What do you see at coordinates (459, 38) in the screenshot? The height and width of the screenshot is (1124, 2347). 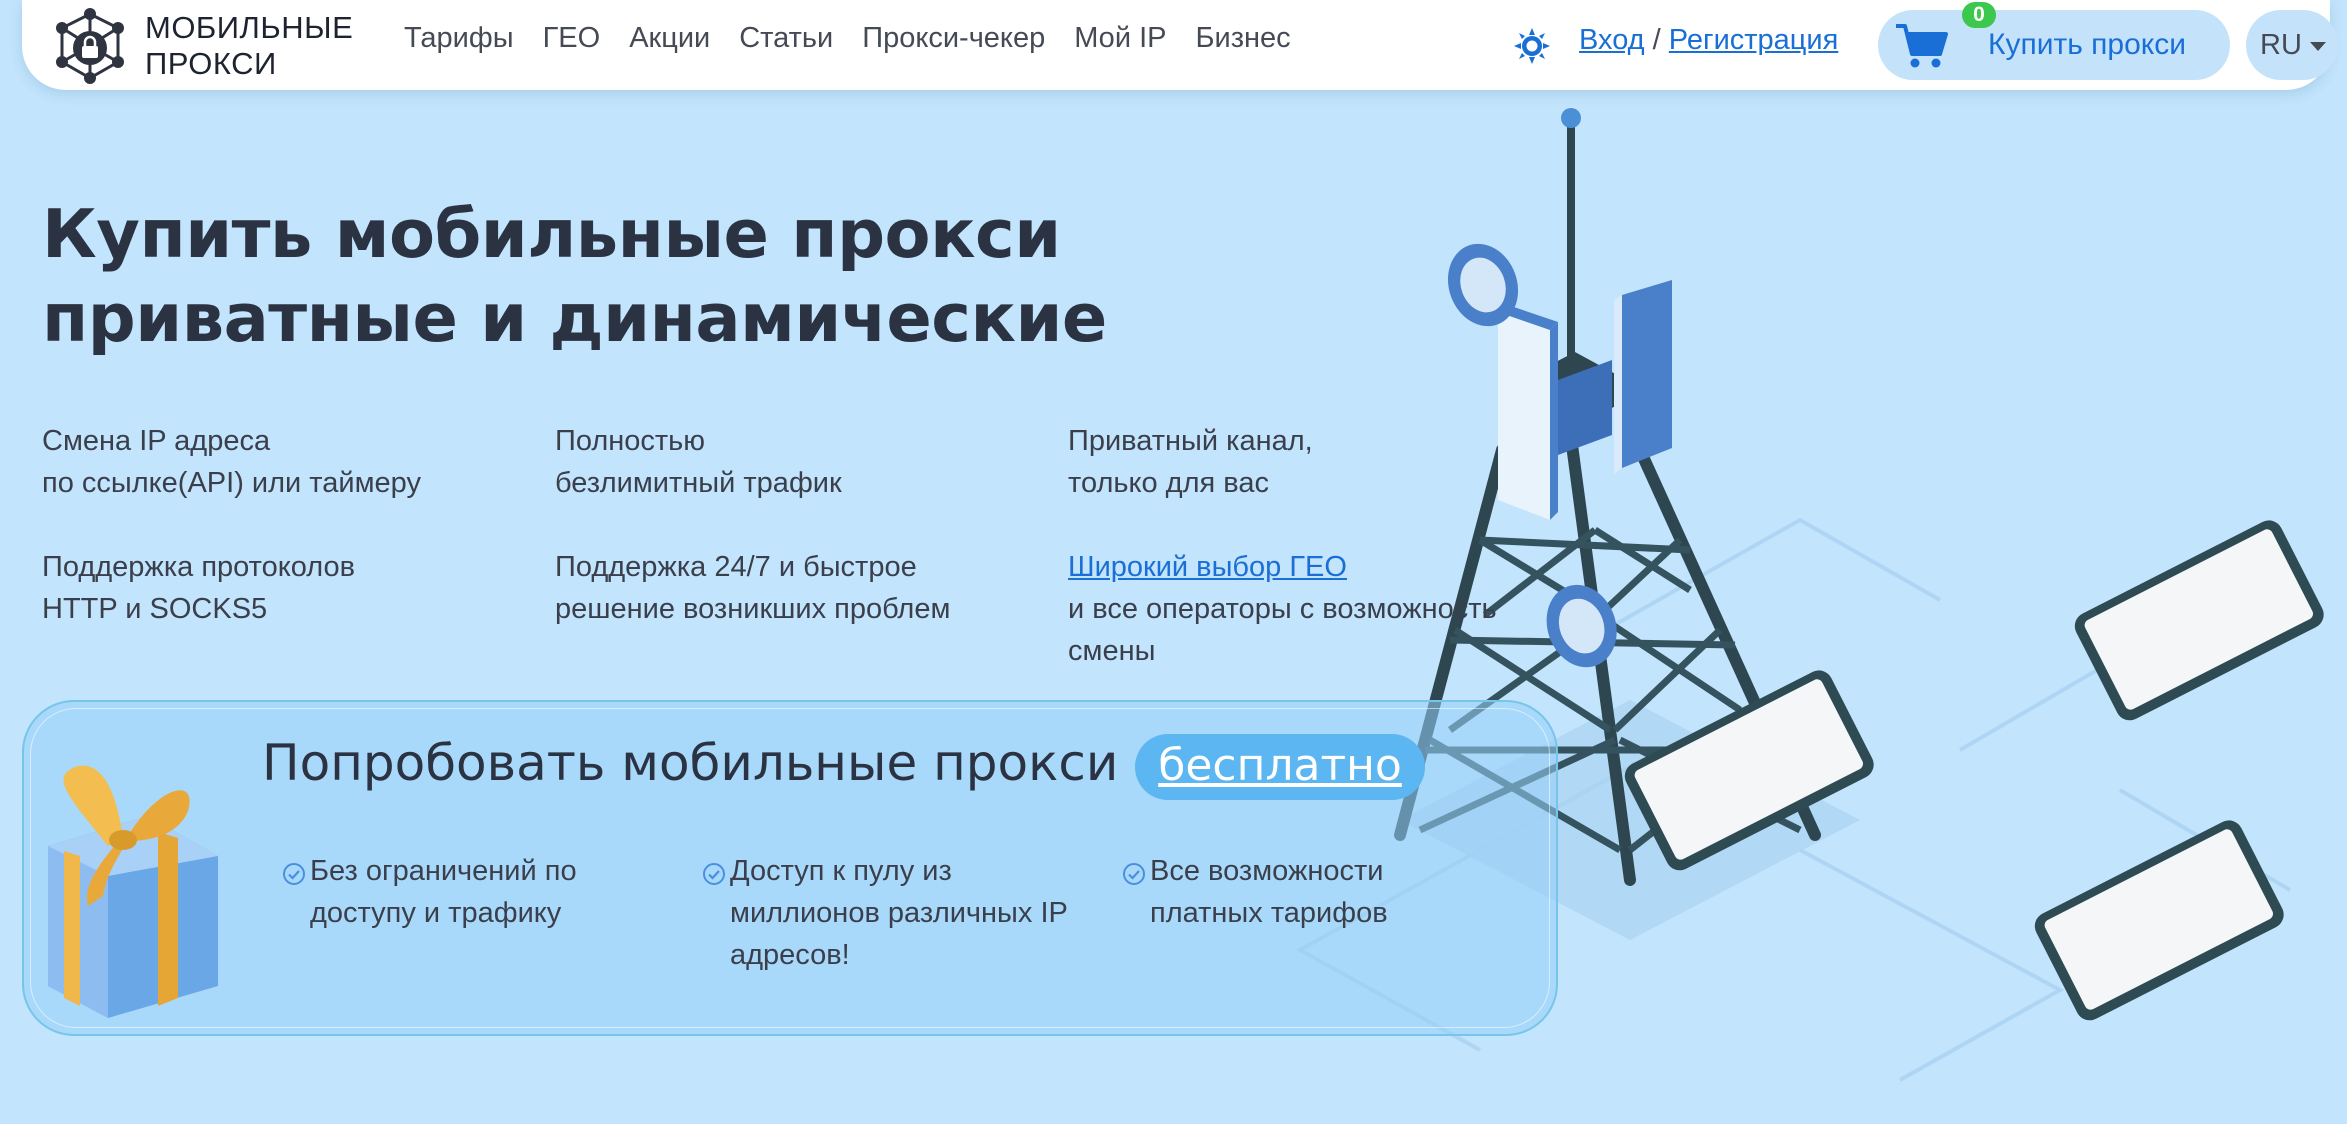 I see `nav-tariffs: Тарифы` at bounding box center [459, 38].